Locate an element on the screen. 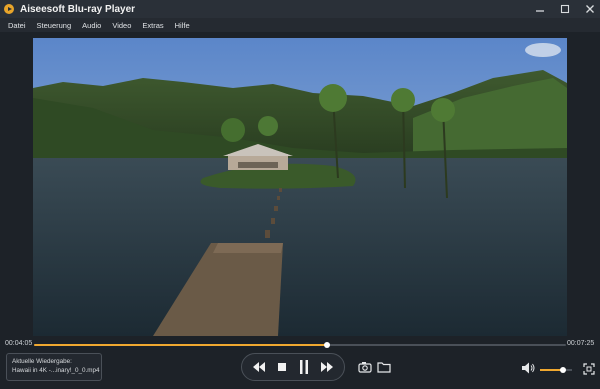 This screenshot has height=389, width=600. camera-icon is located at coordinates (365, 367).